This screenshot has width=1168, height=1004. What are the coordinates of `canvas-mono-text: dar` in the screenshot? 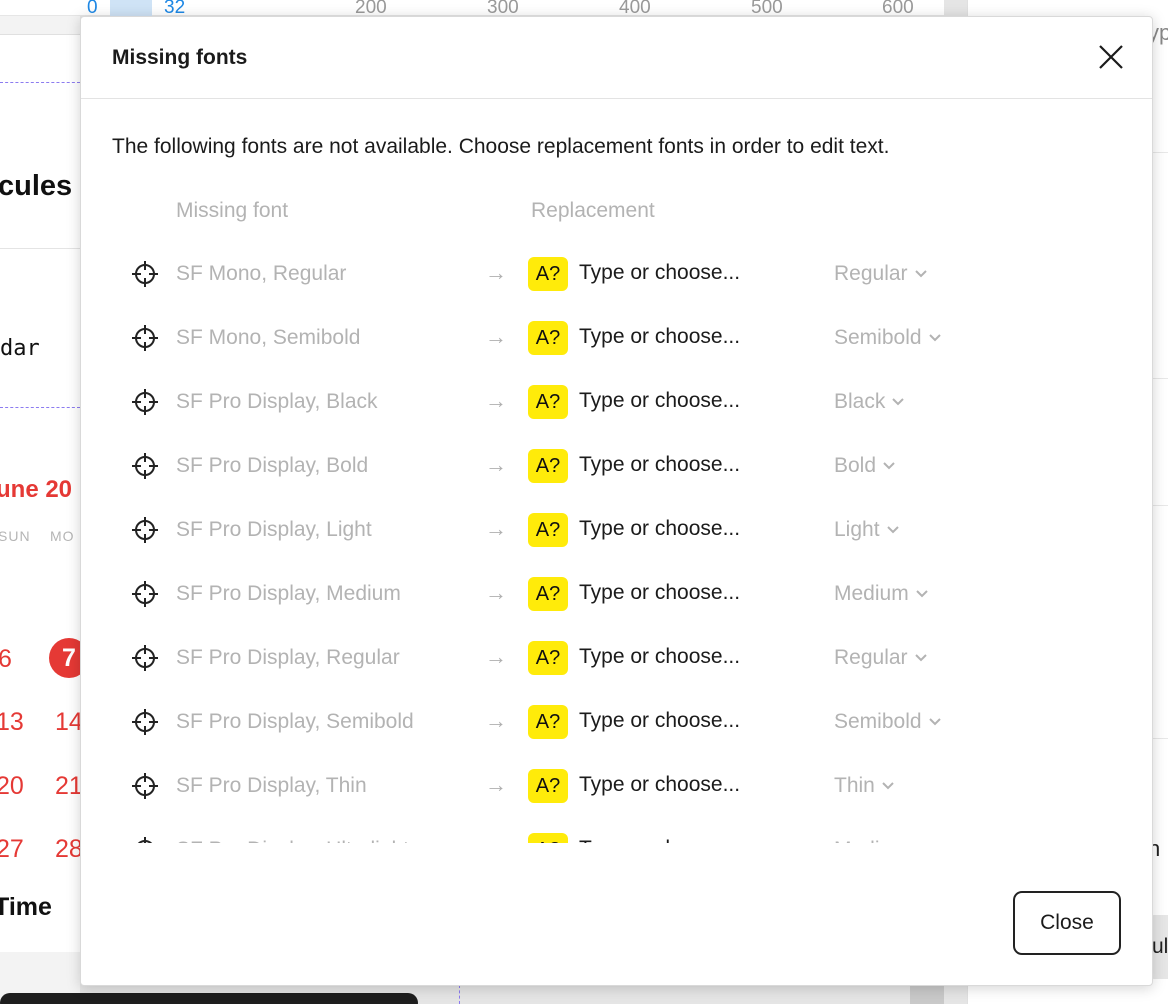 It's located at (20, 348).